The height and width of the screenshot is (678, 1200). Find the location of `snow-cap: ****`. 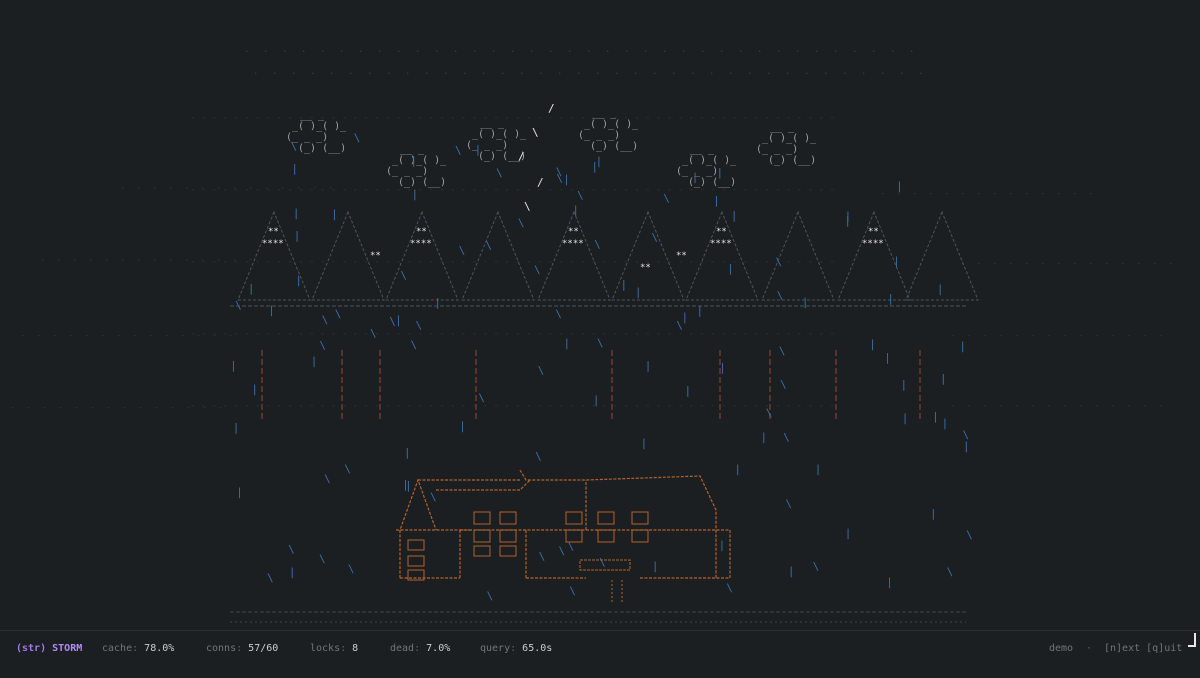

snow-cap: **** is located at coordinates (421, 244).